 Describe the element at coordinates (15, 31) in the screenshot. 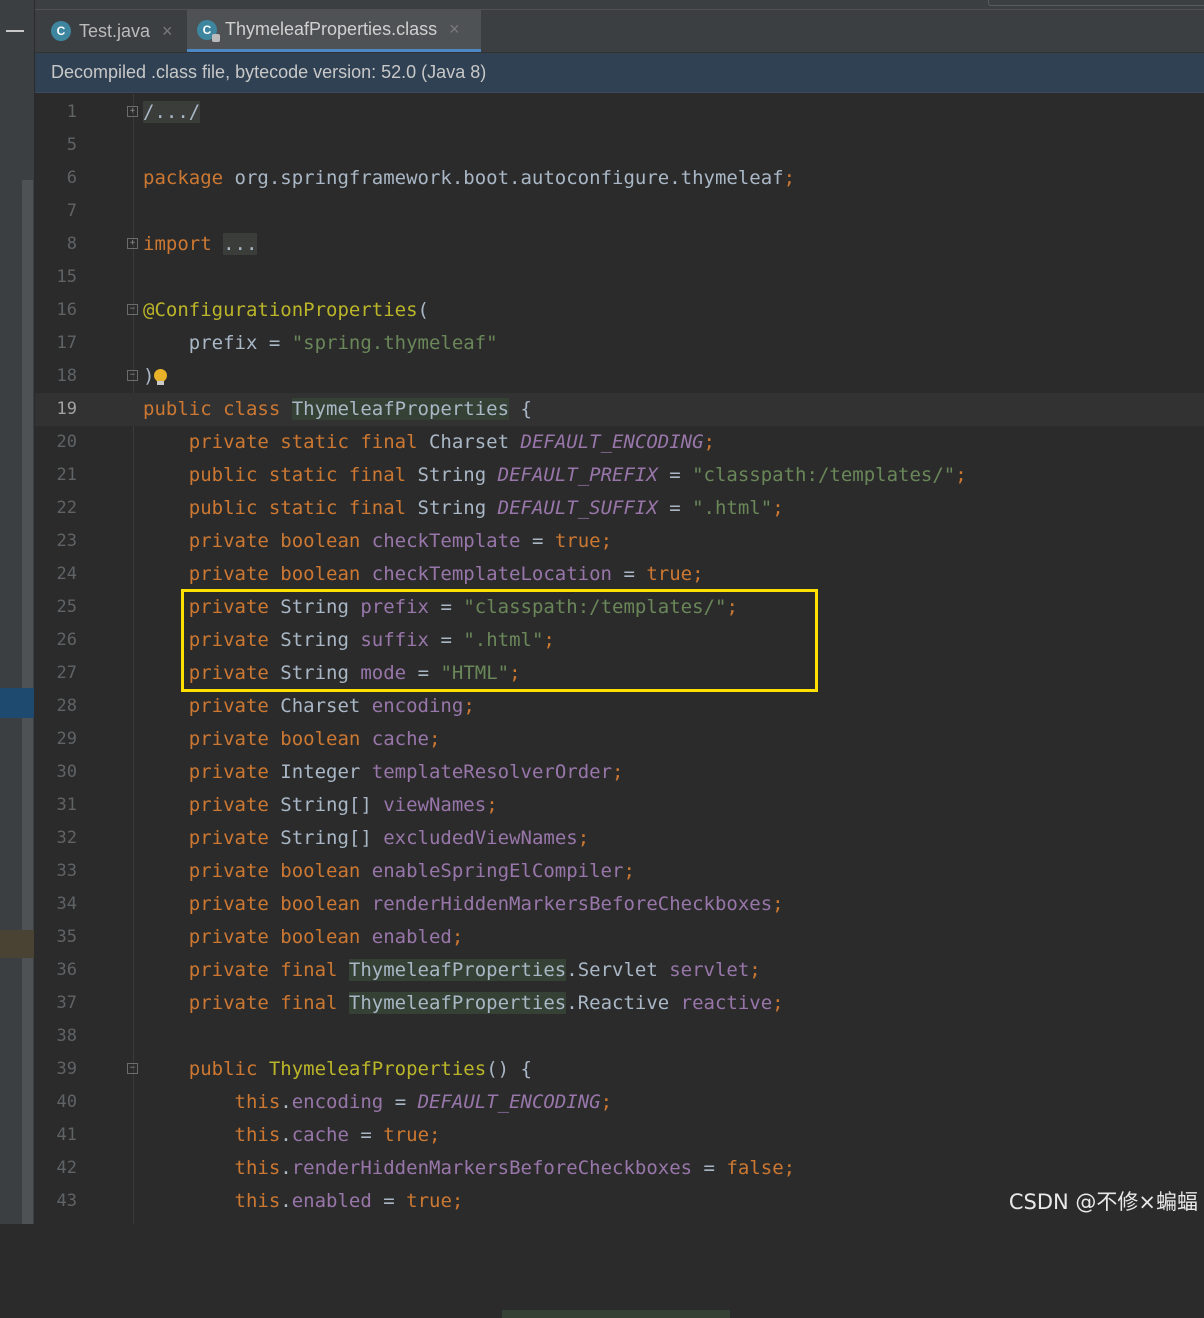

I see `collapse-icon` at that location.